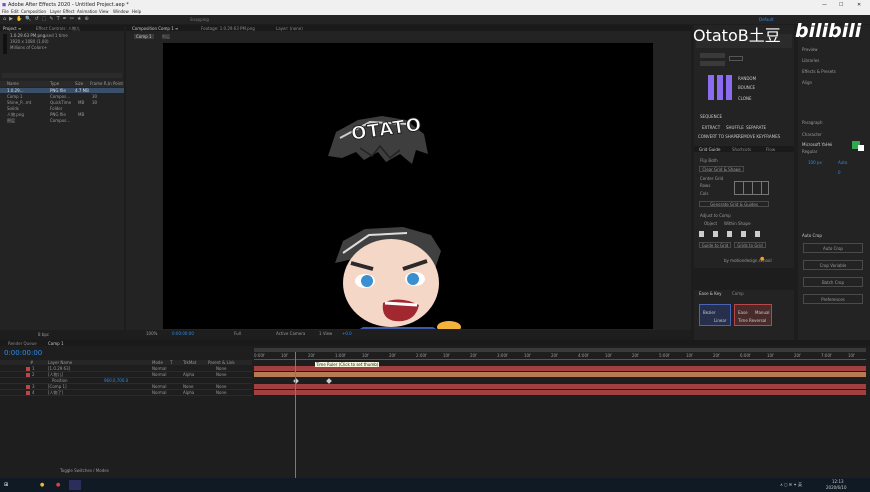 This screenshot has height=492, width=870. What do you see at coordinates (859, 5) in the screenshot?
I see `close-button: ✕` at bounding box center [859, 5].